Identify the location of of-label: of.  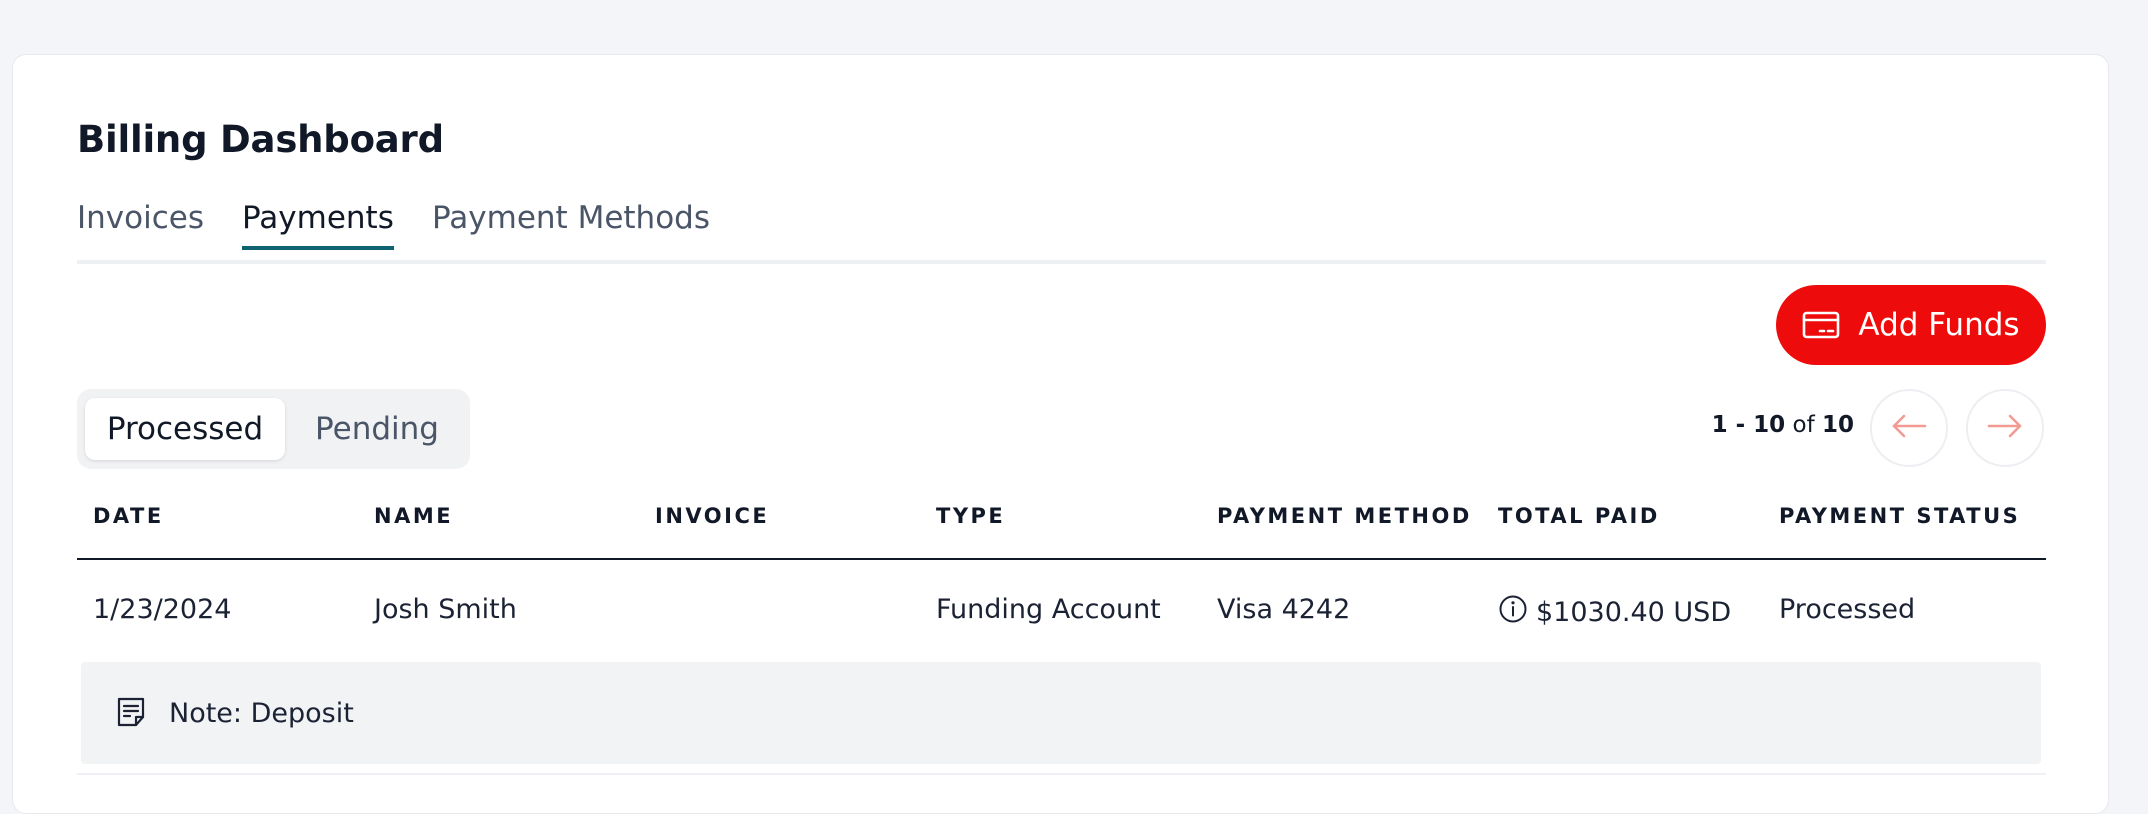
(1803, 425).